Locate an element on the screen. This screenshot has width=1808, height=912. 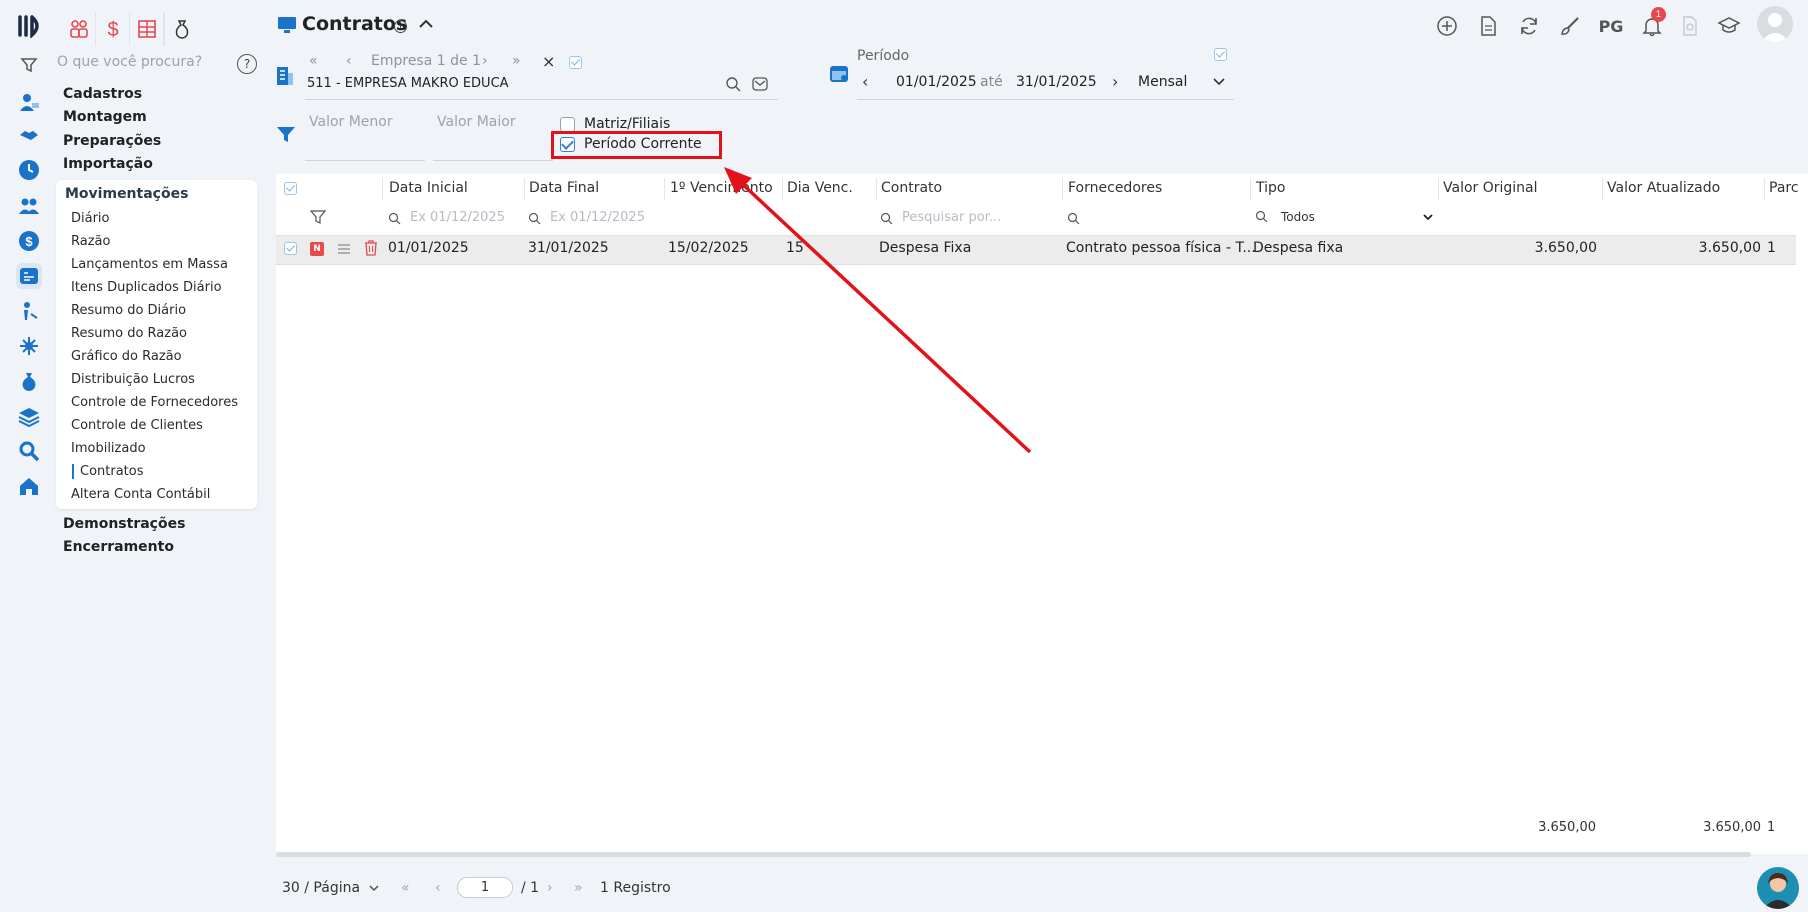
matriz-filiais-label: Matriz/Filiais is located at coordinates (627, 124).